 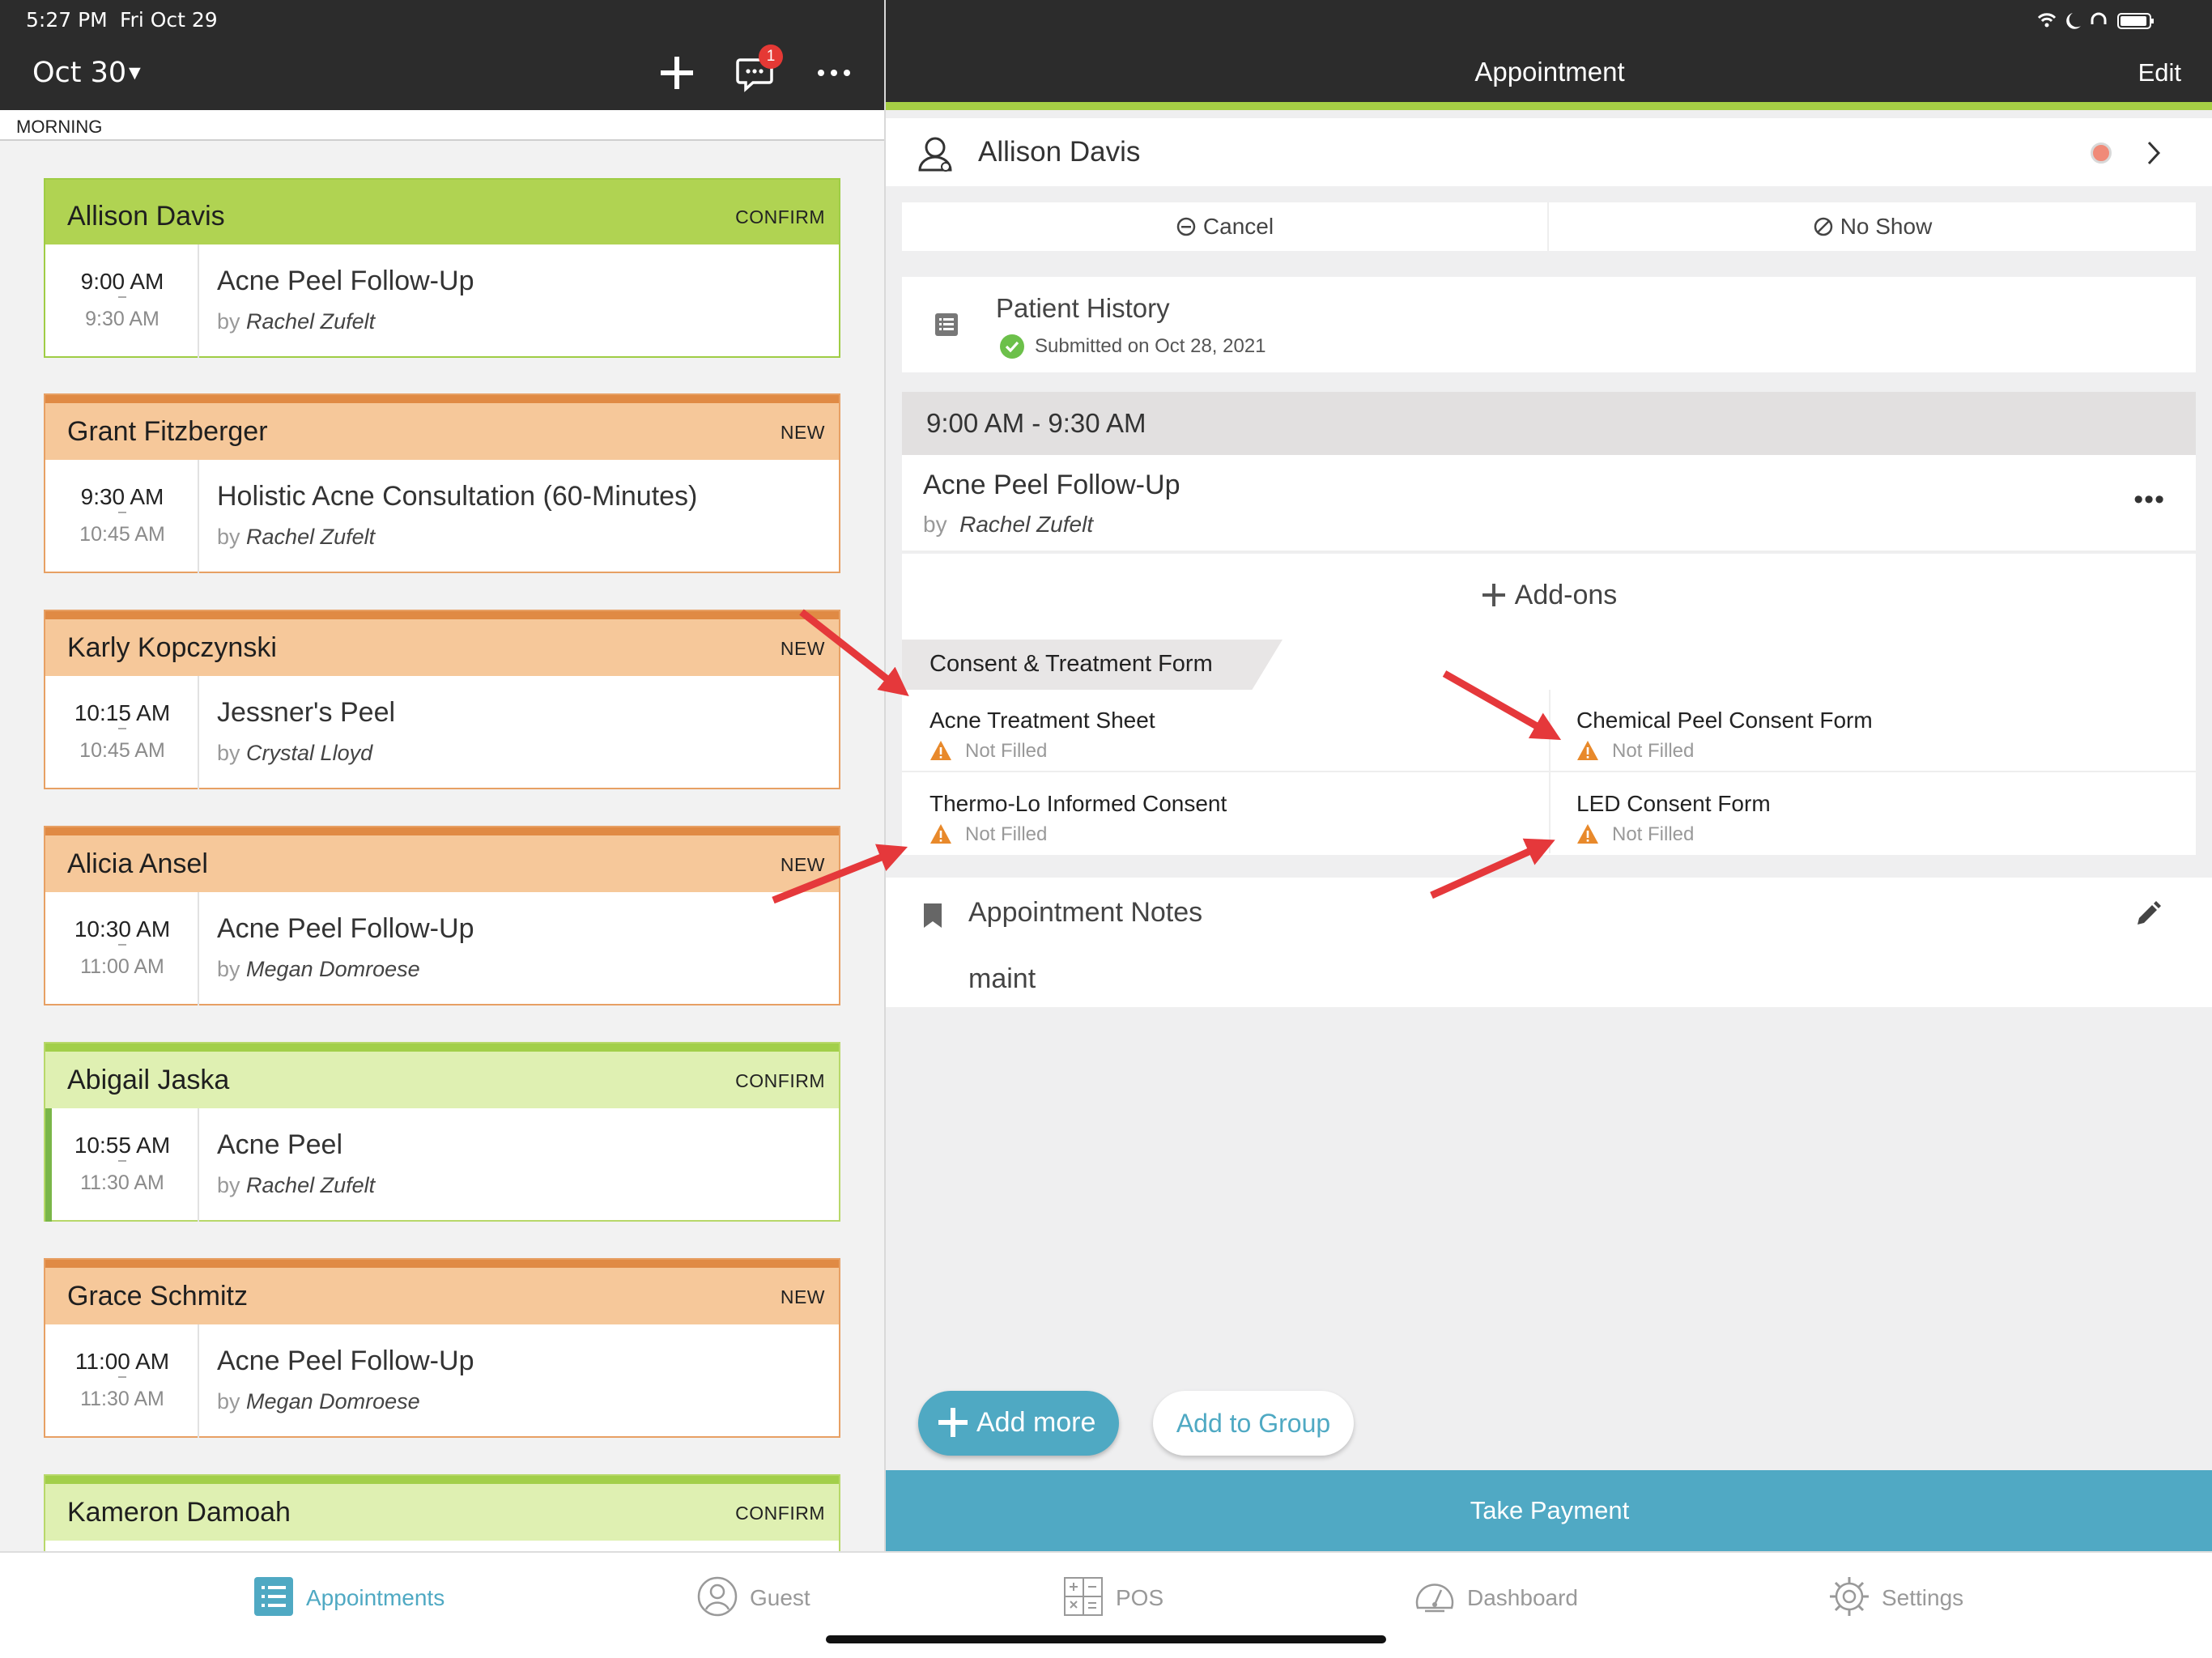 What do you see at coordinates (442, 1508) in the screenshot?
I see `card-header: Kameron Damoah CONFIRM` at bounding box center [442, 1508].